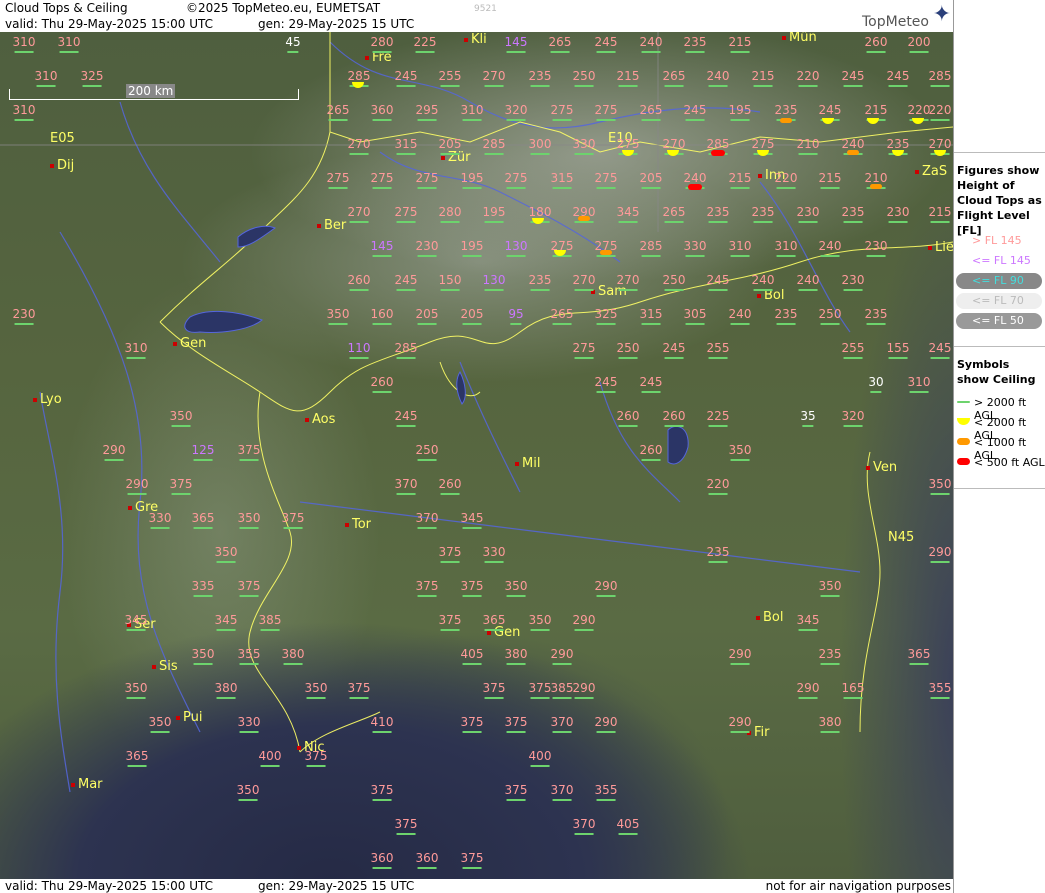  Describe the element at coordinates (695, 316) in the screenshot. I see `flight-level-label: 305` at that location.